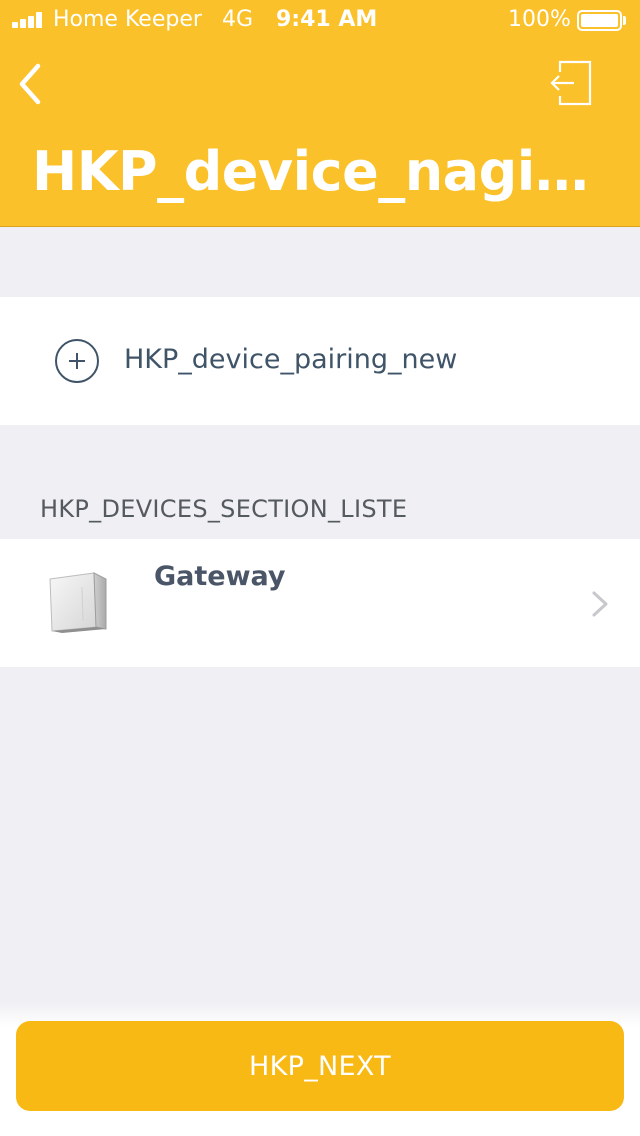 This screenshot has width=640, height=1136. I want to click on next-button-label: HKP_NEXT, so click(320, 1066).